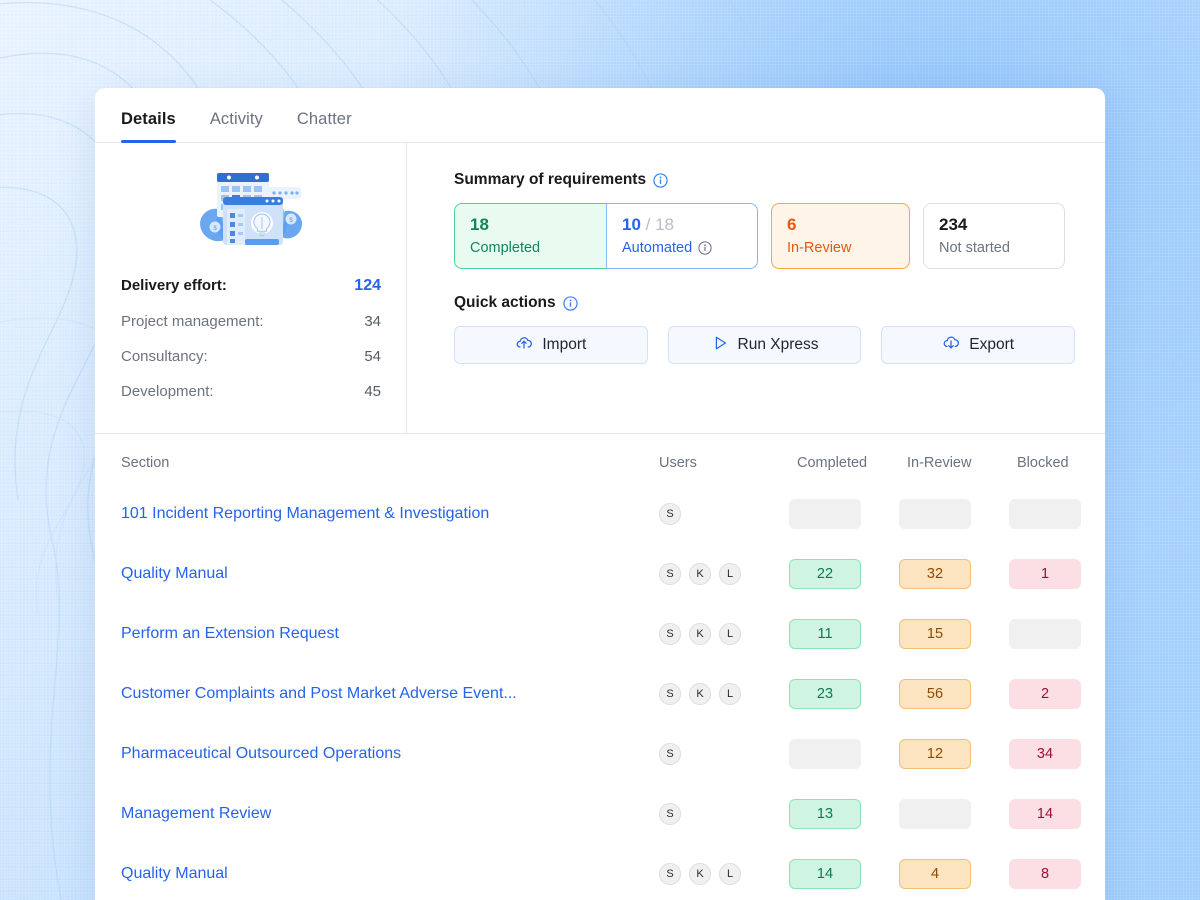 The width and height of the screenshot is (1200, 900). I want to click on in-review-pill: 56, so click(935, 694).